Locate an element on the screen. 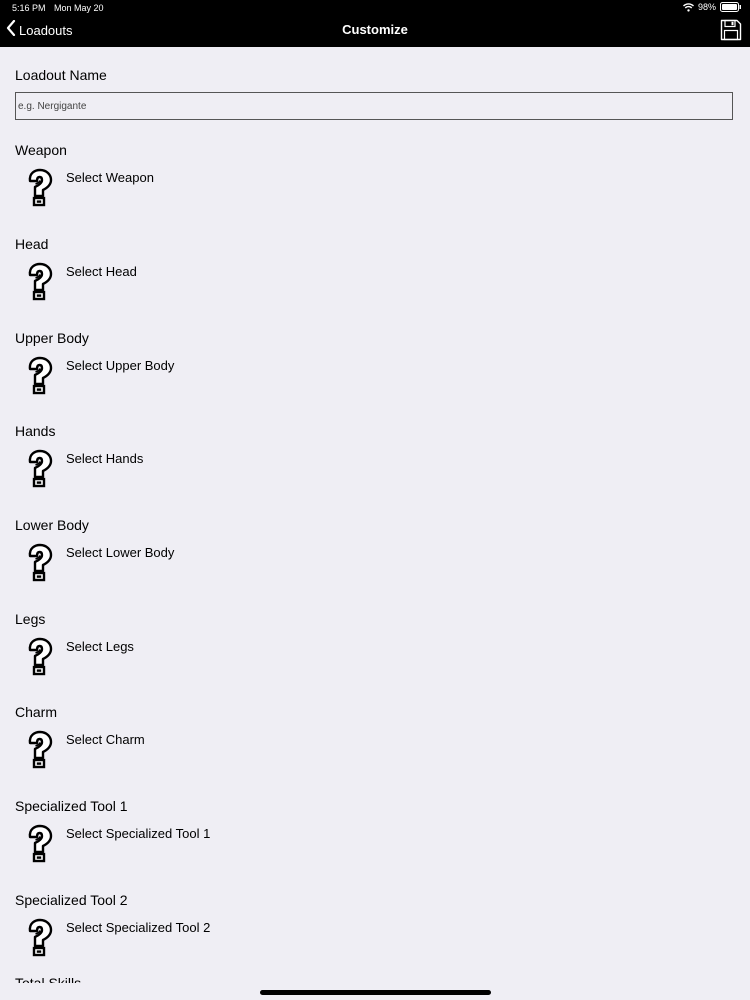  total-skills-heading: Total Skills is located at coordinates (48, 979).